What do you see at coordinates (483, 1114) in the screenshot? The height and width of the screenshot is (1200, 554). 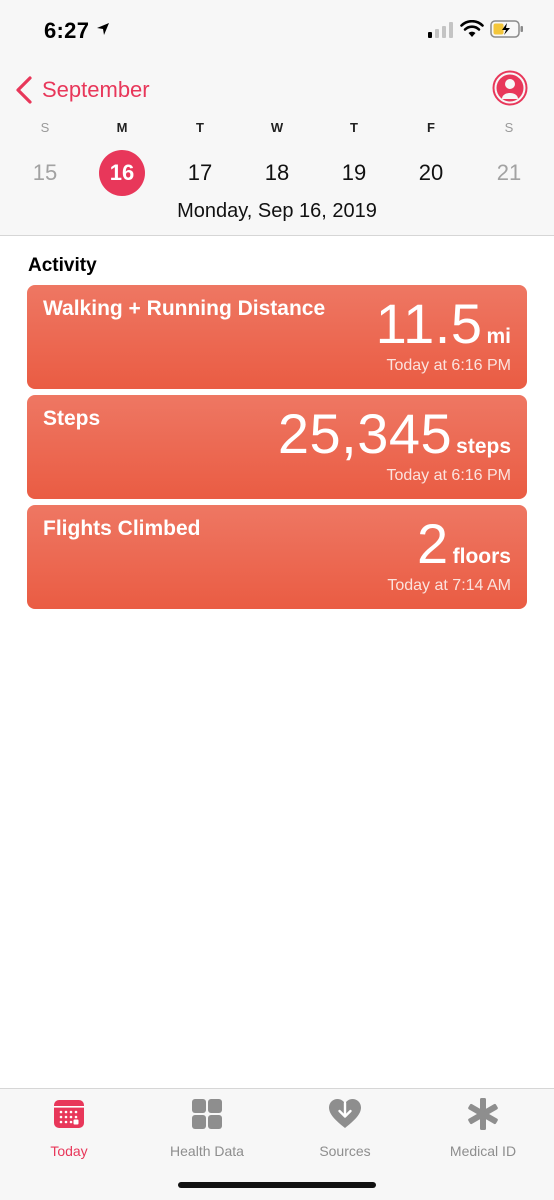 I see `asterisk-icon` at bounding box center [483, 1114].